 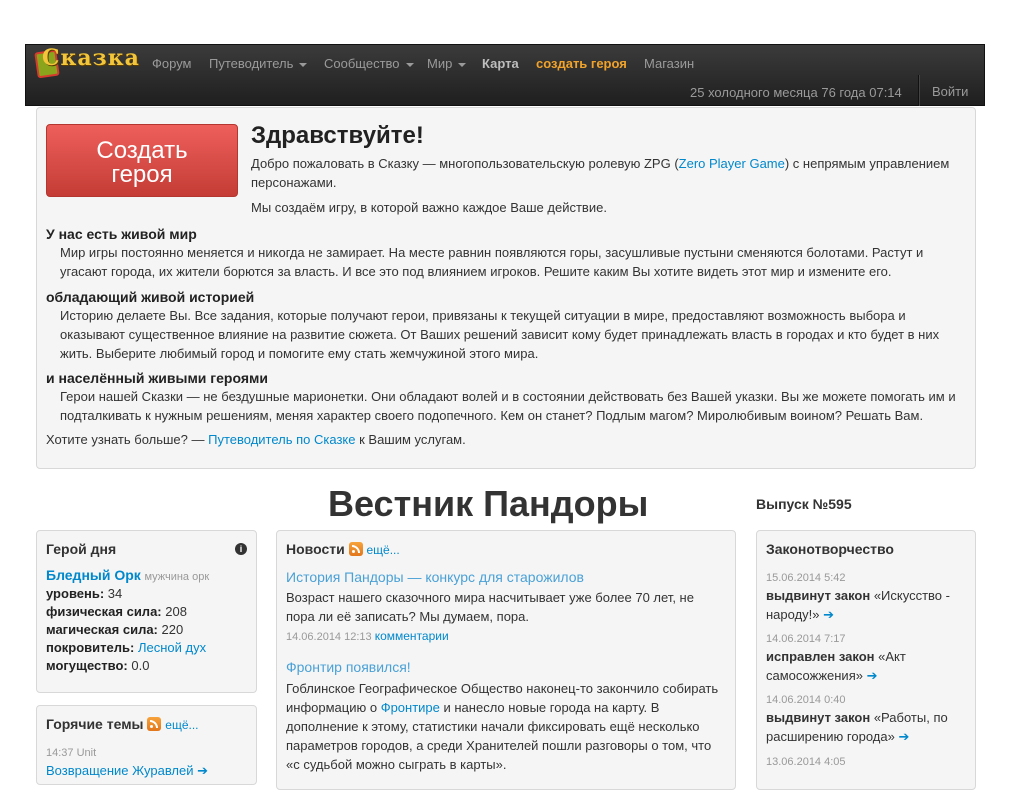 What do you see at coordinates (950, 92) in the screenshot?
I see `login-link: Войти` at bounding box center [950, 92].